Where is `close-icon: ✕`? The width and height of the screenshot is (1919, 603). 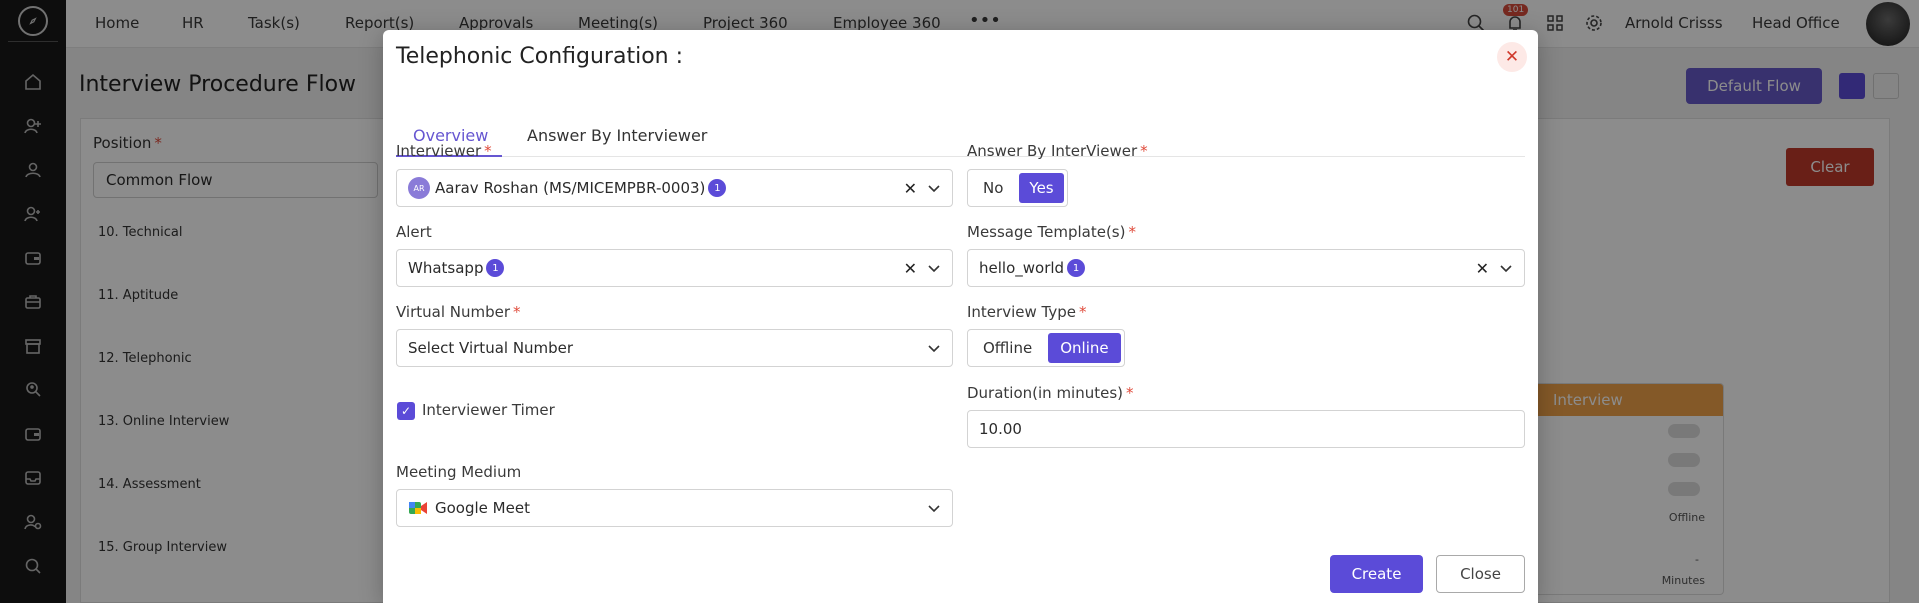 close-icon: ✕ is located at coordinates (1512, 57).